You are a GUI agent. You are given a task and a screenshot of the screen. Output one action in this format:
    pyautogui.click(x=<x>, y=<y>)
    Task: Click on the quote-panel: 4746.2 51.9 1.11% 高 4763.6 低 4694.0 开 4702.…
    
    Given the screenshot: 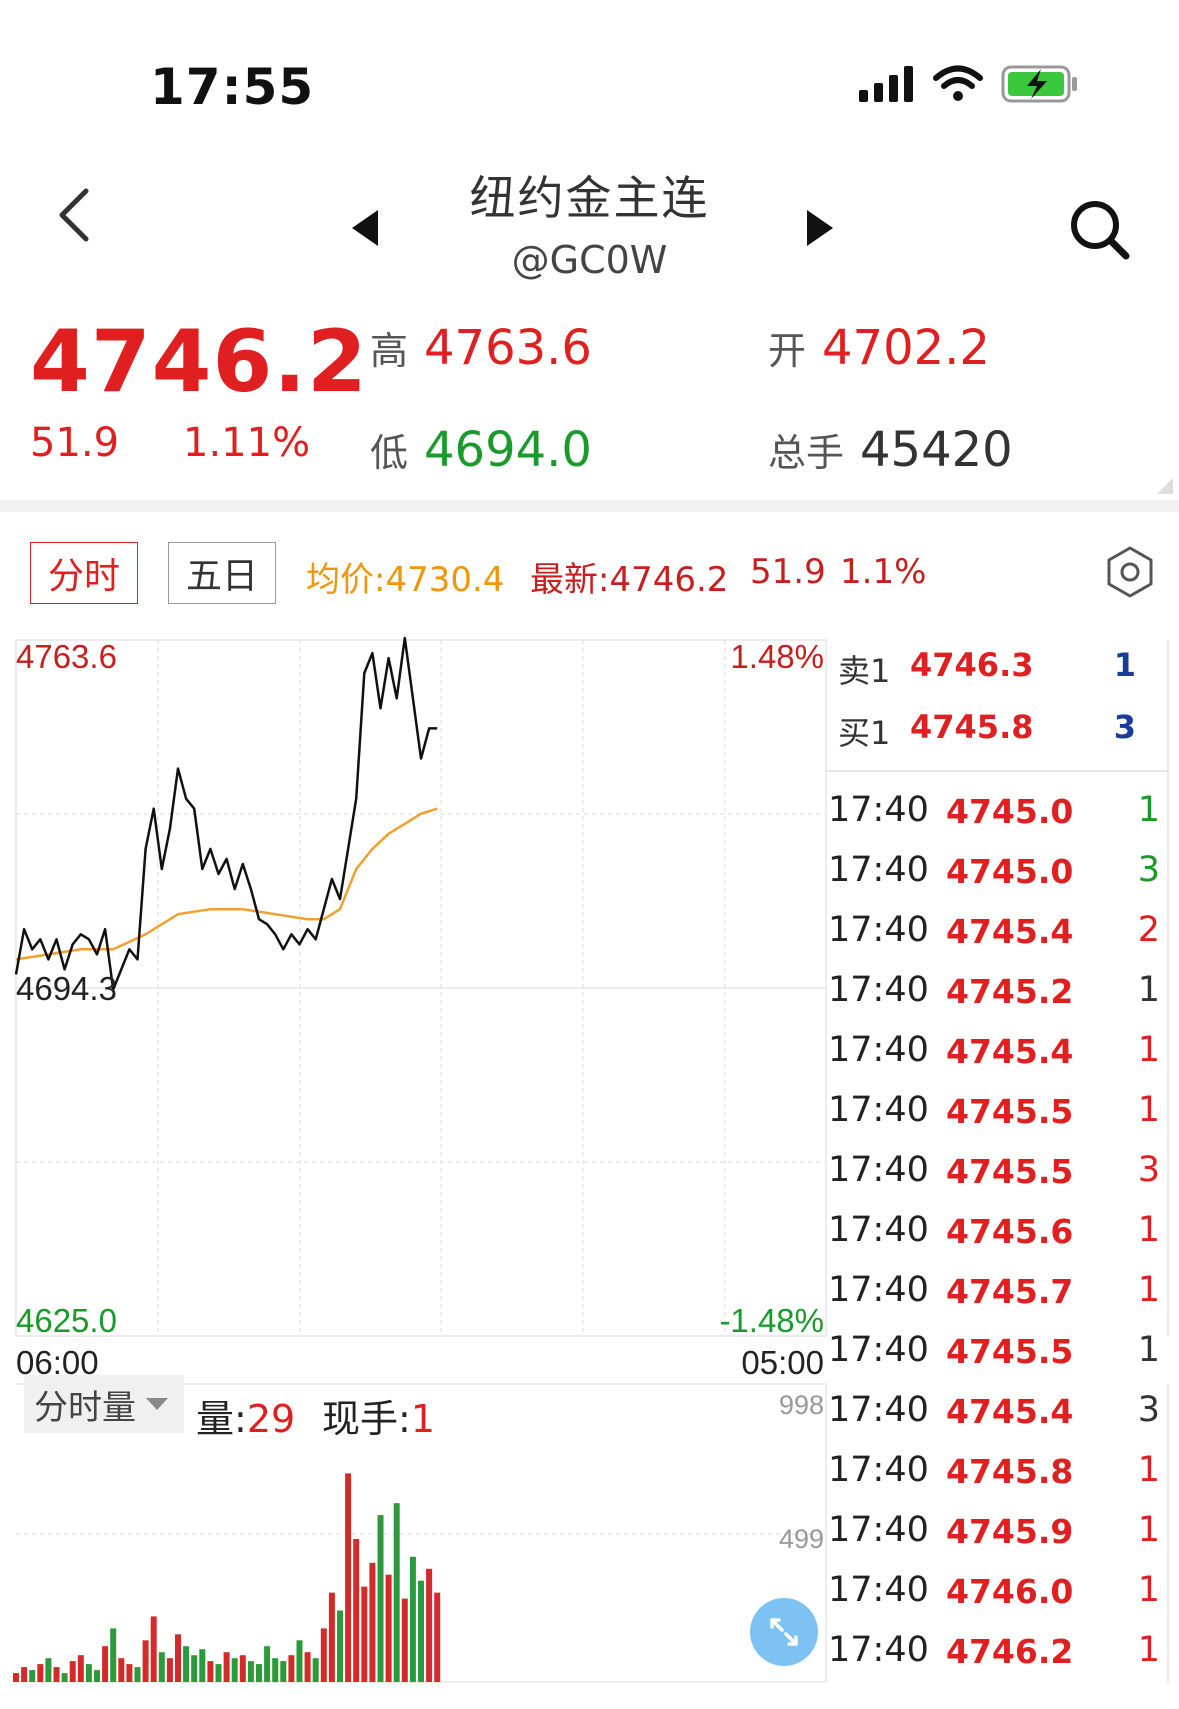 What is the action you would take?
    pyautogui.click(x=589, y=395)
    